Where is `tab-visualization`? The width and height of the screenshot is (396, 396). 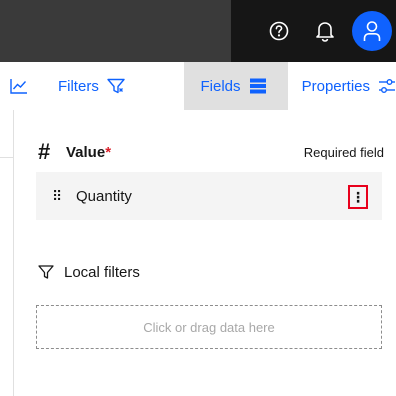 tab-visualization is located at coordinates (20, 86).